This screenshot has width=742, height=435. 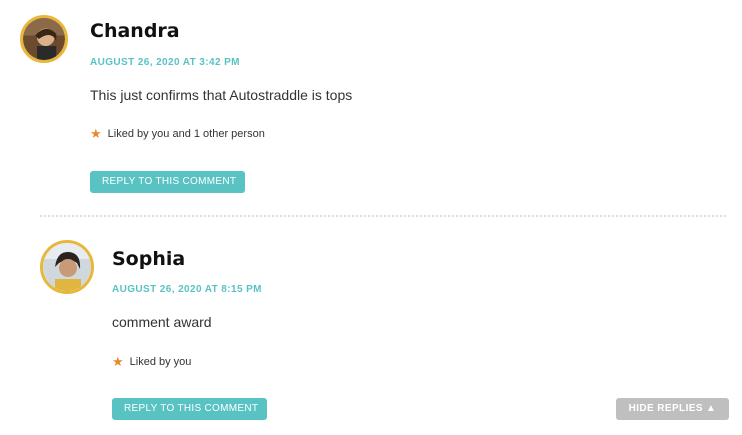 What do you see at coordinates (135, 31) in the screenshot?
I see `comment-author: Chandra` at bounding box center [135, 31].